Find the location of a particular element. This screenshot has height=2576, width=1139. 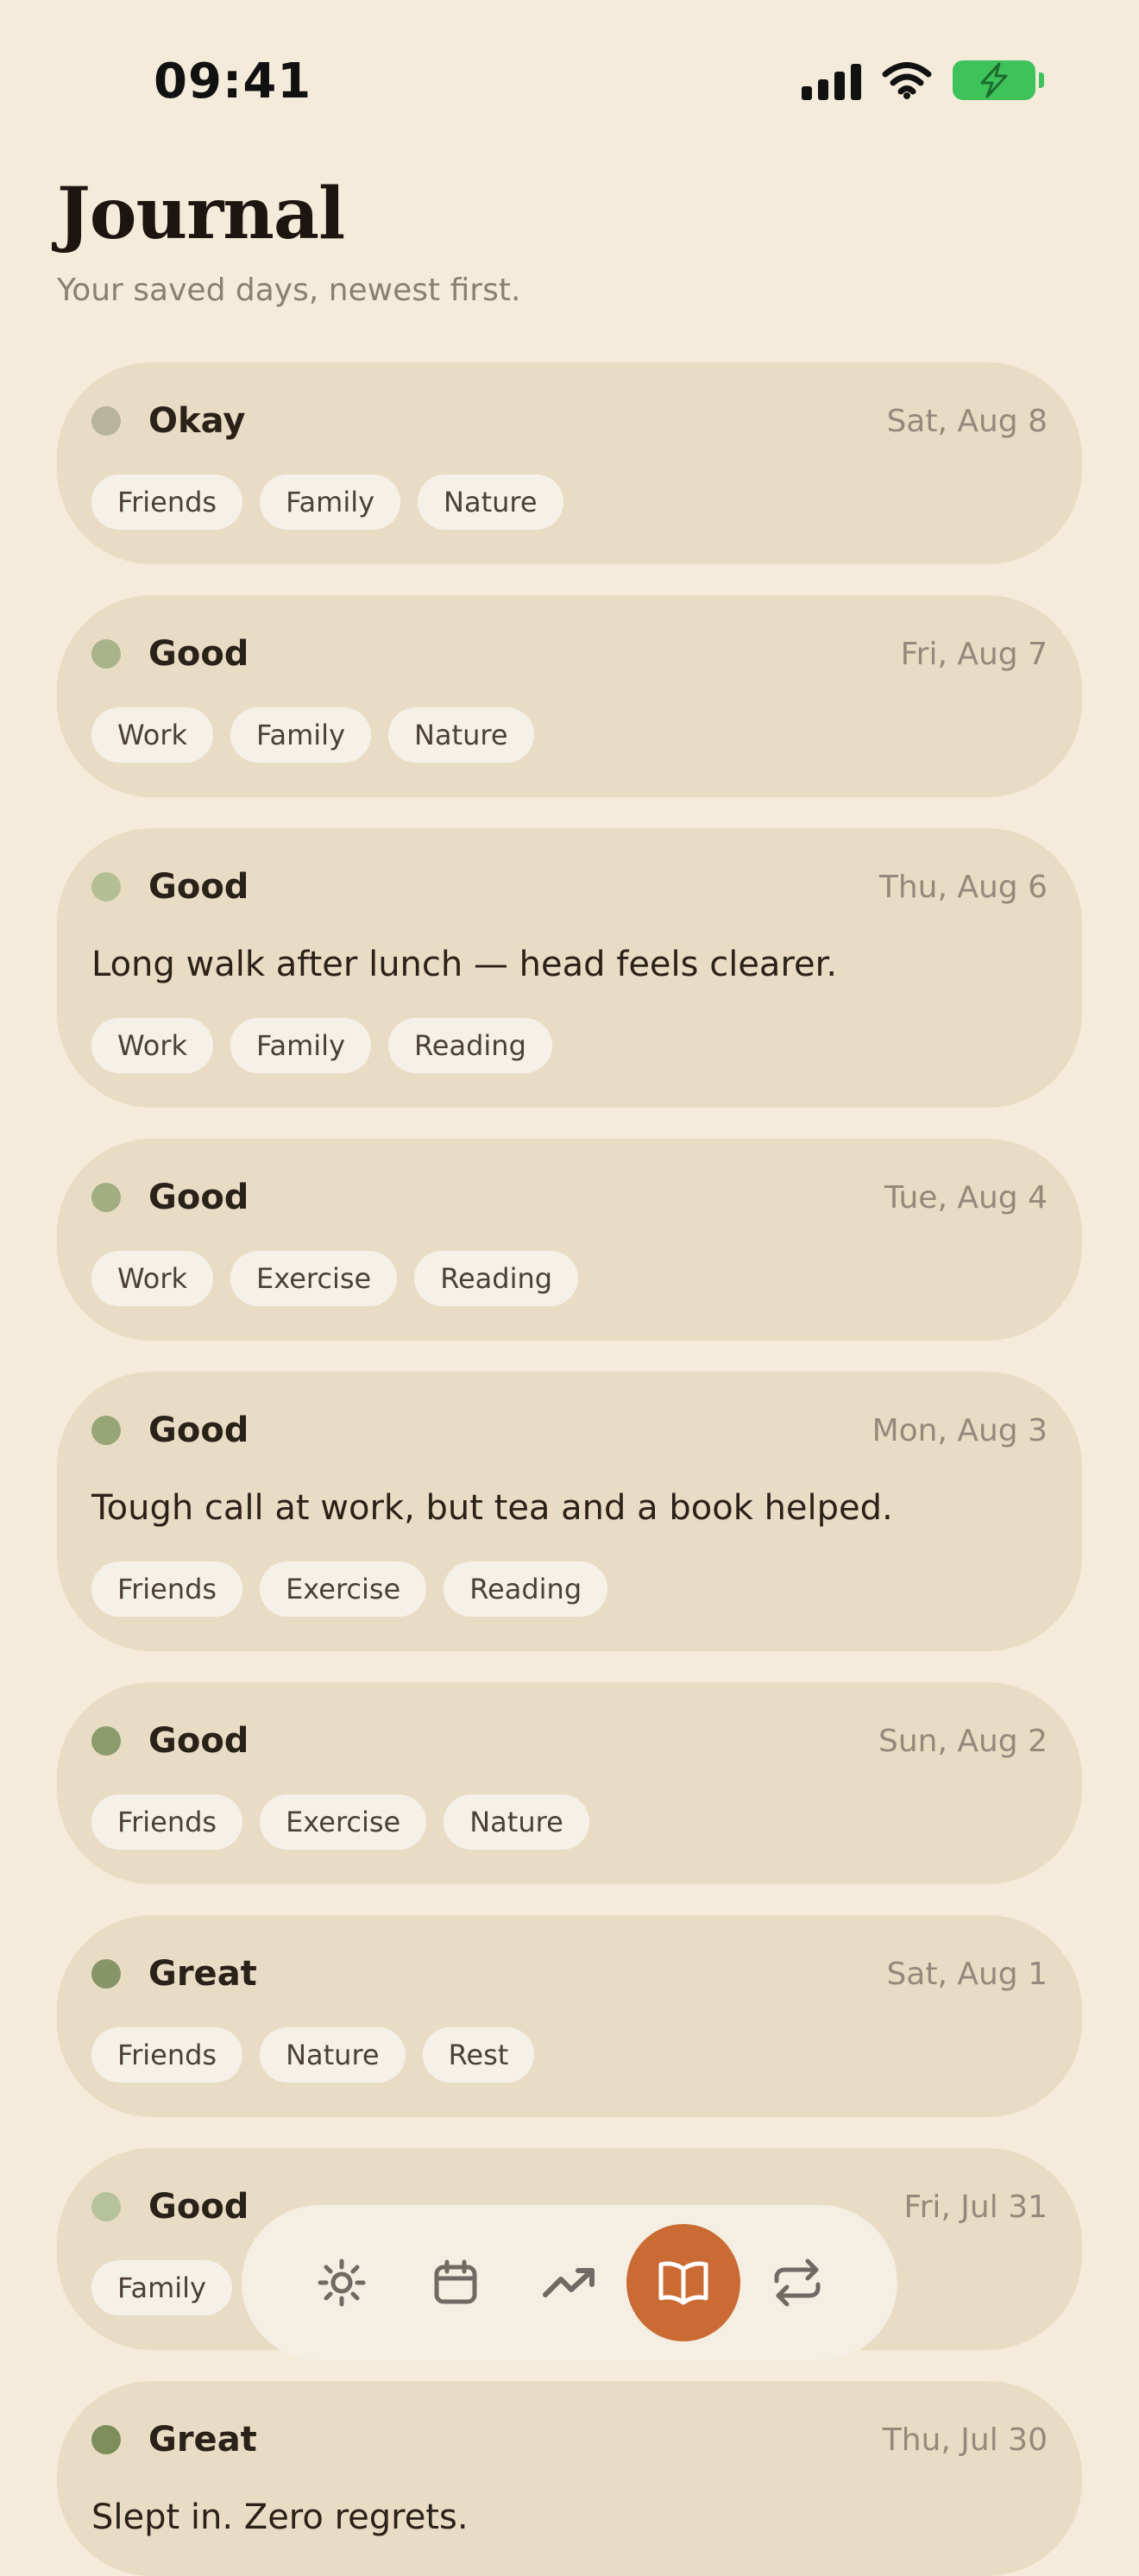

entry-tags: Work Family Reading is located at coordinates (569, 1045).